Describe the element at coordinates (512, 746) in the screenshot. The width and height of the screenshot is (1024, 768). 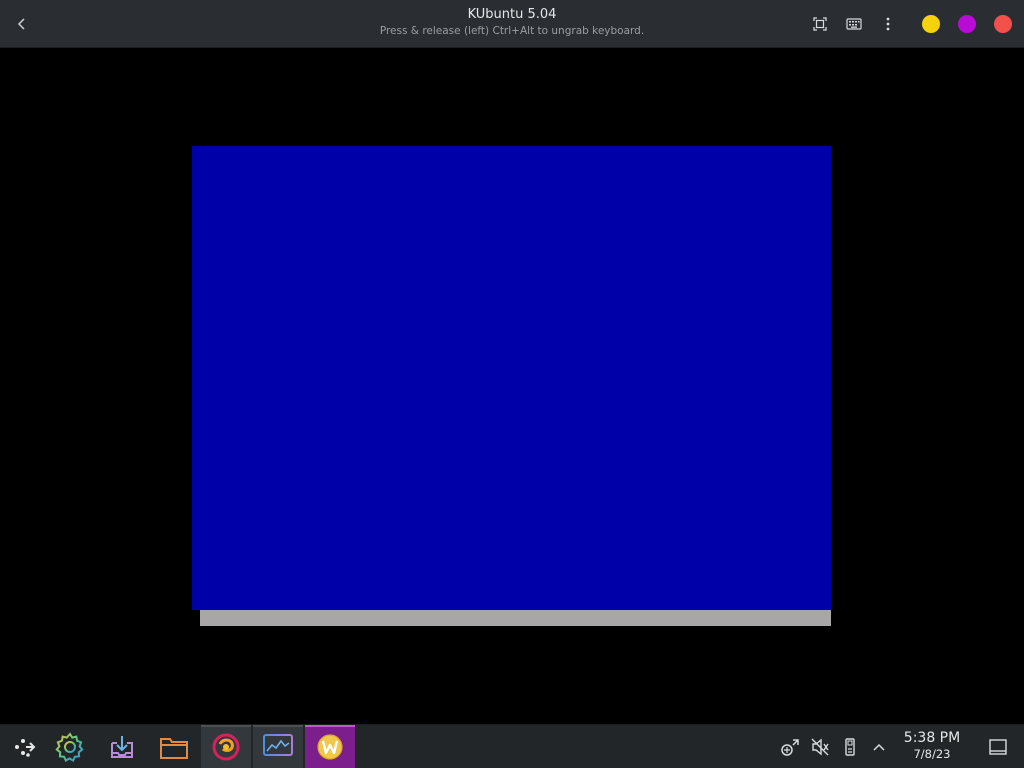
I see `taskbar: 5:38 PM 7/8/23` at that location.